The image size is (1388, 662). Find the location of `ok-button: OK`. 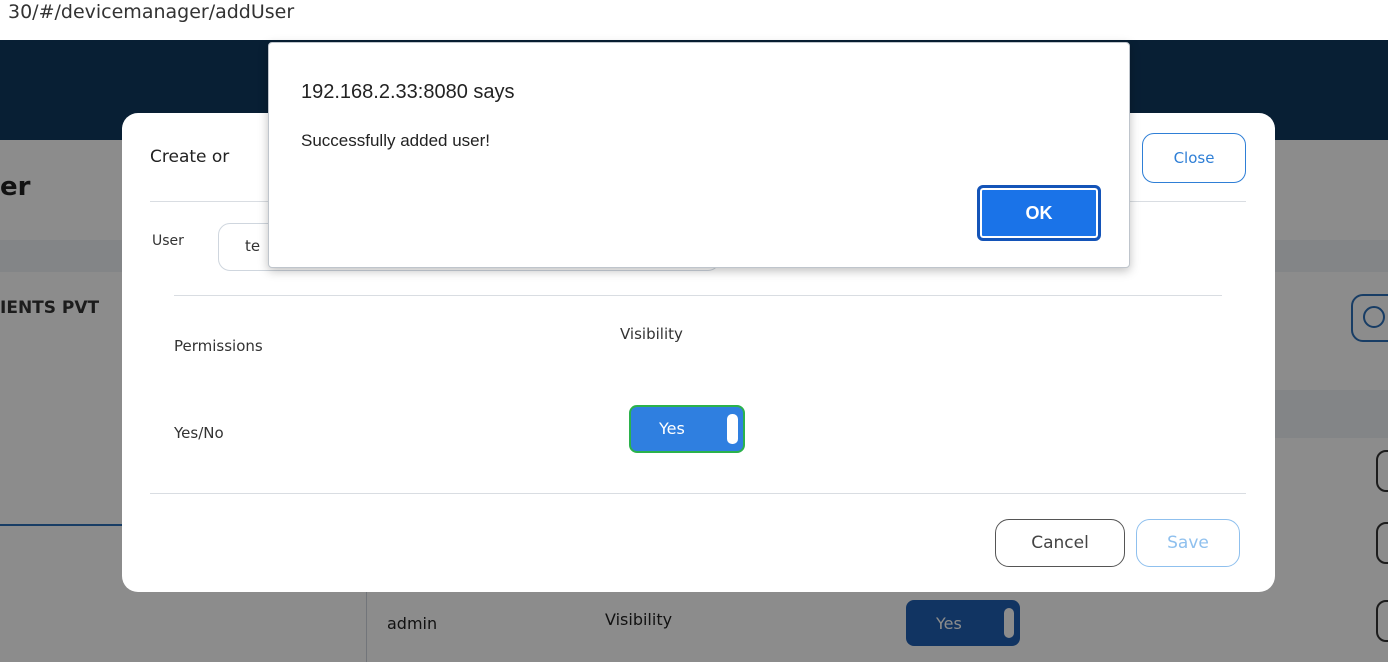

ok-button: OK is located at coordinates (1039, 213).